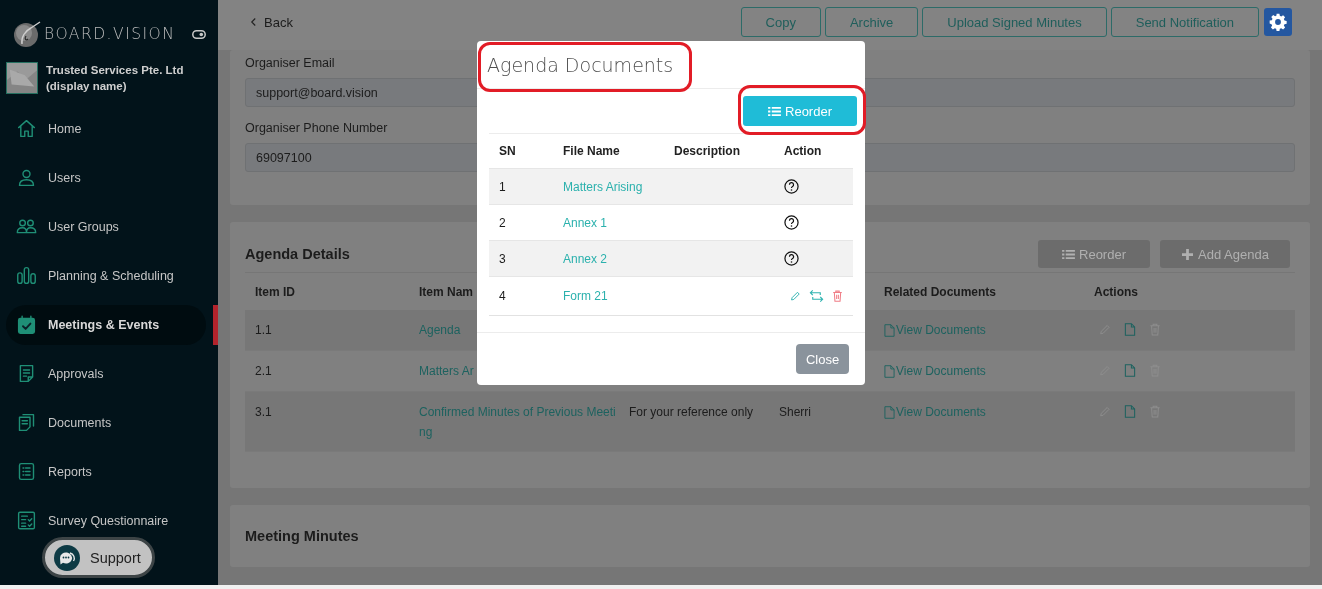  Describe the element at coordinates (707, 151) in the screenshot. I see `column-header: Description` at that location.